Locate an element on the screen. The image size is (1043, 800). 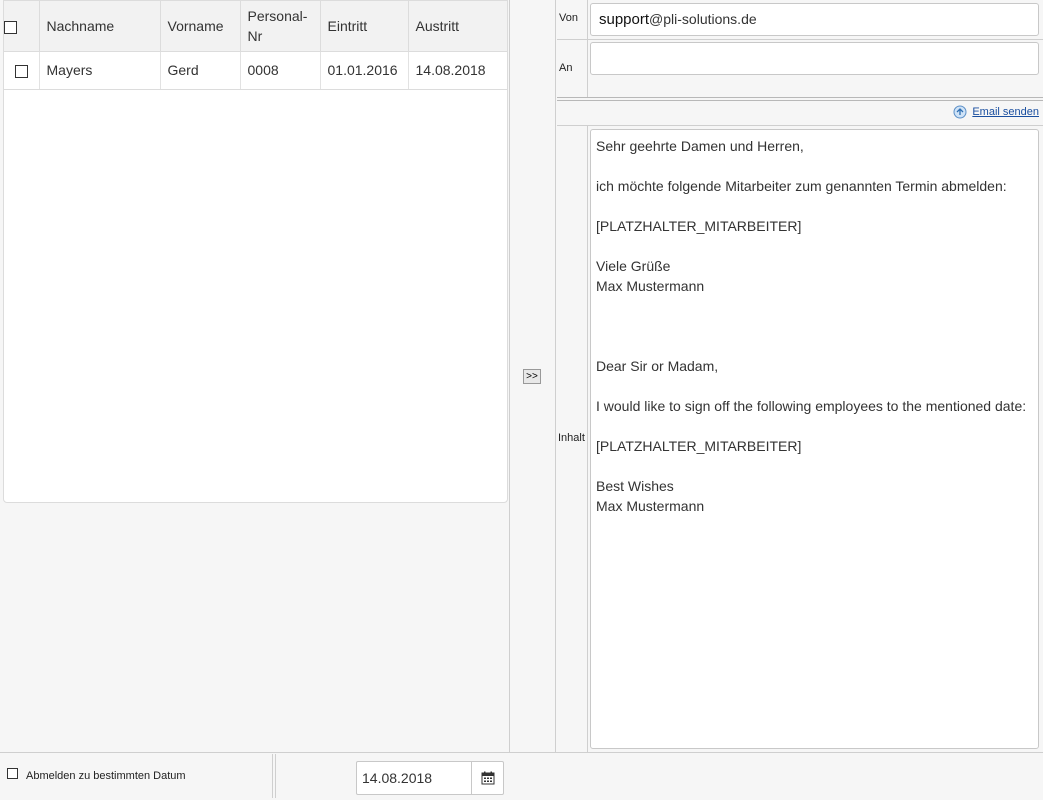
column-header-personal-nr: Personal- Nr is located at coordinates (280, 26).